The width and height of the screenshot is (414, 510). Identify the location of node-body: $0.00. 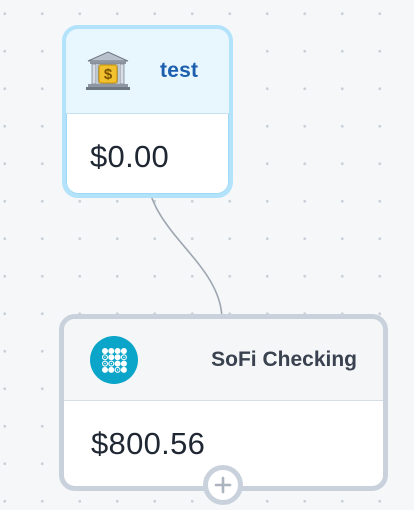
(147, 154).